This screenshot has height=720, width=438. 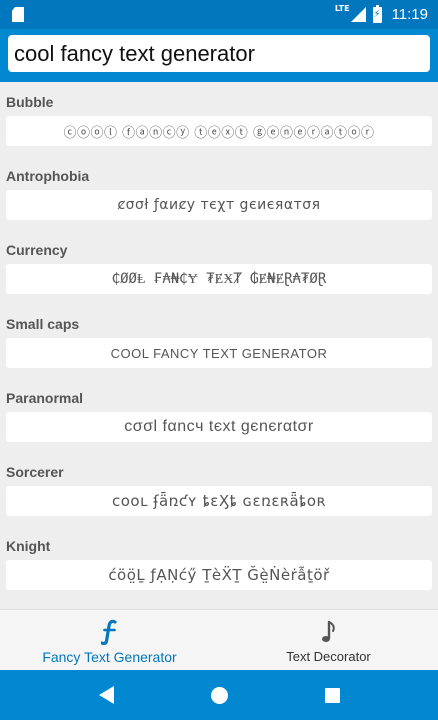 What do you see at coordinates (329, 632) in the screenshot?
I see `text-decorator-icon` at bounding box center [329, 632].